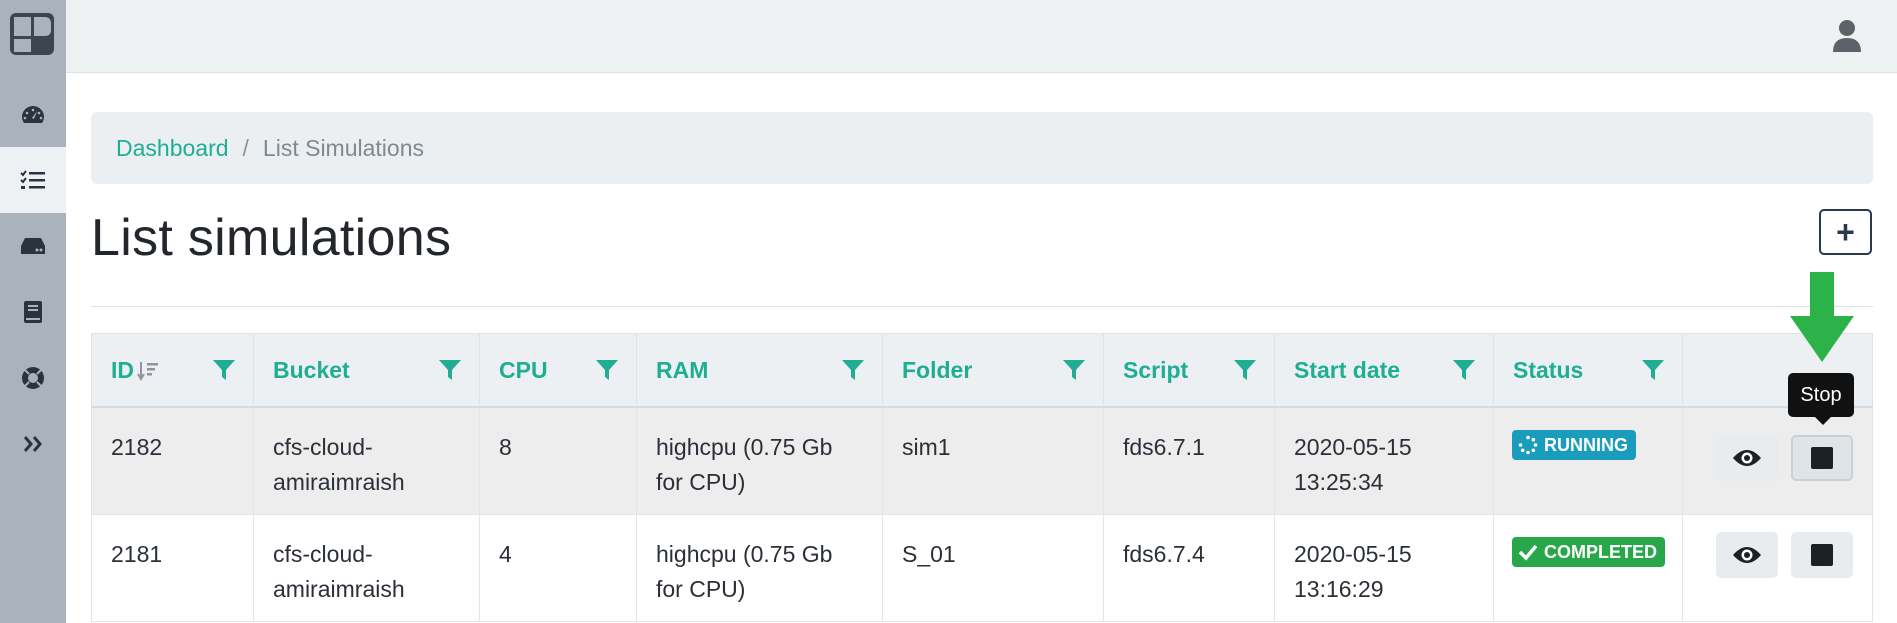 The width and height of the screenshot is (1897, 623). I want to click on sidebar-item-docs, so click(33, 312).